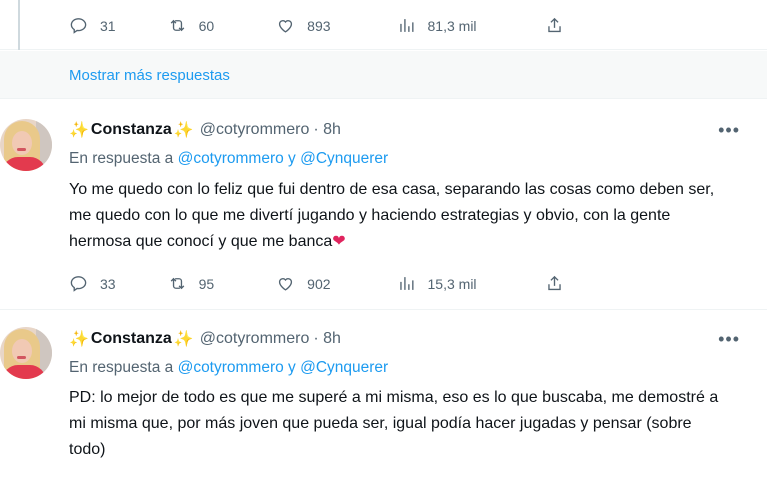  I want to click on views-button: 15,3 mil, so click(437, 283).